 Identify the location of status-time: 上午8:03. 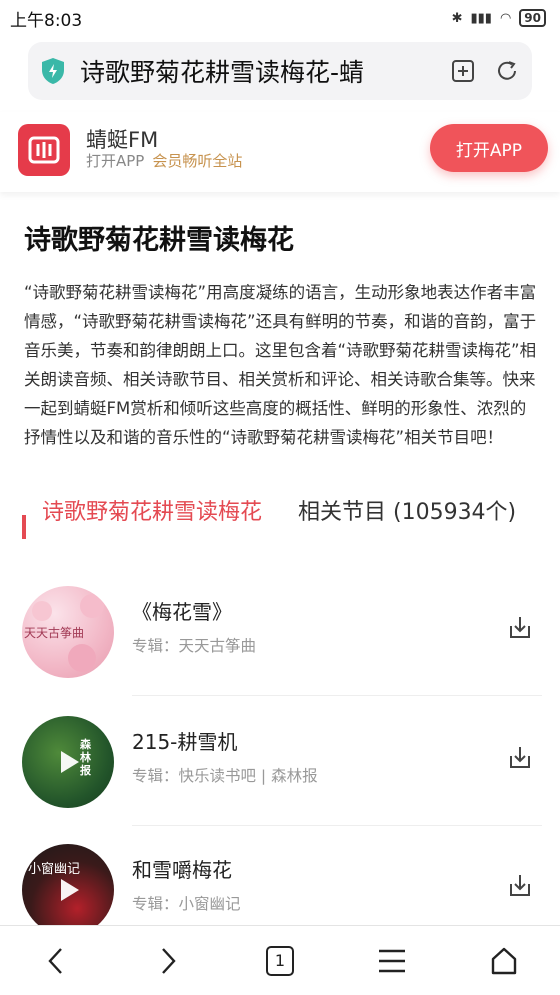
(46, 20).